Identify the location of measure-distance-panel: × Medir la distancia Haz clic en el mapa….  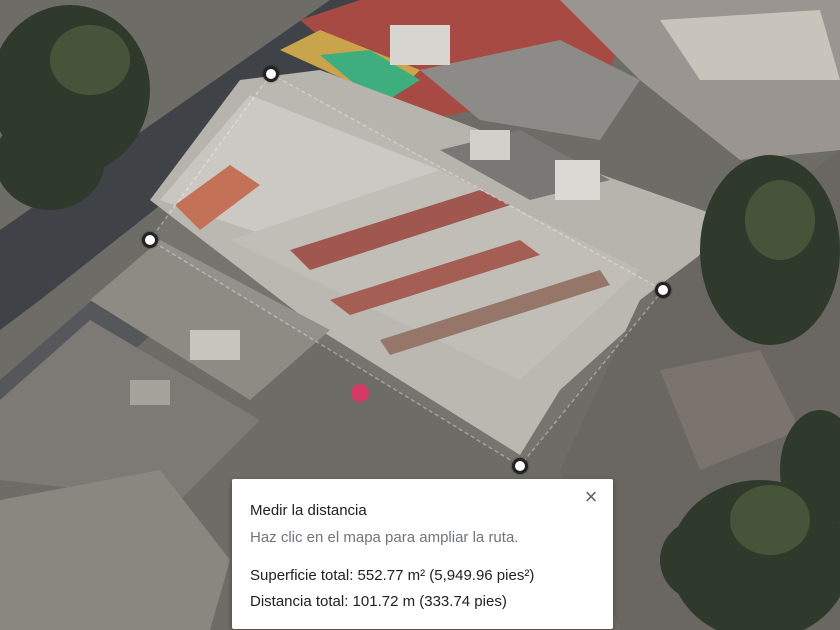
(422, 554).